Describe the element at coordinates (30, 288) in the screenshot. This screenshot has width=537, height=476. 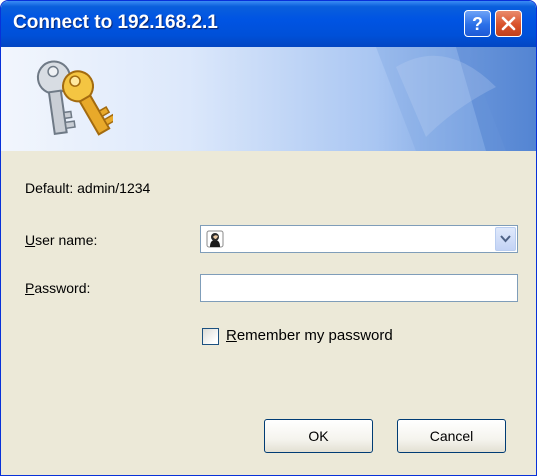
I see `password-label-accesskey: P` at that location.